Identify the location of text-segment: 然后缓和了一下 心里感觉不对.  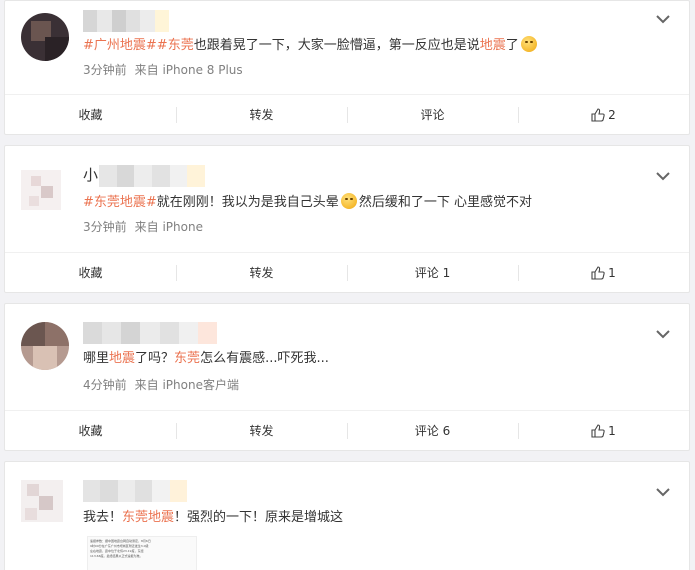
(445, 202).